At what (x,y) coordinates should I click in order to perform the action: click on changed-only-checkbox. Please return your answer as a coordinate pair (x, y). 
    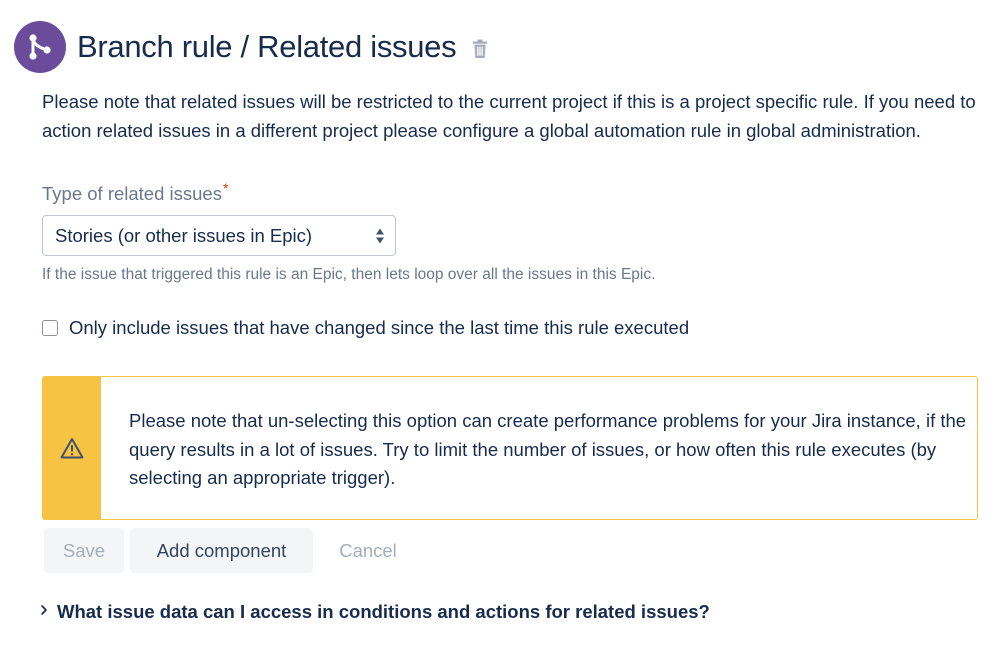
    Looking at the image, I should click on (50, 328).